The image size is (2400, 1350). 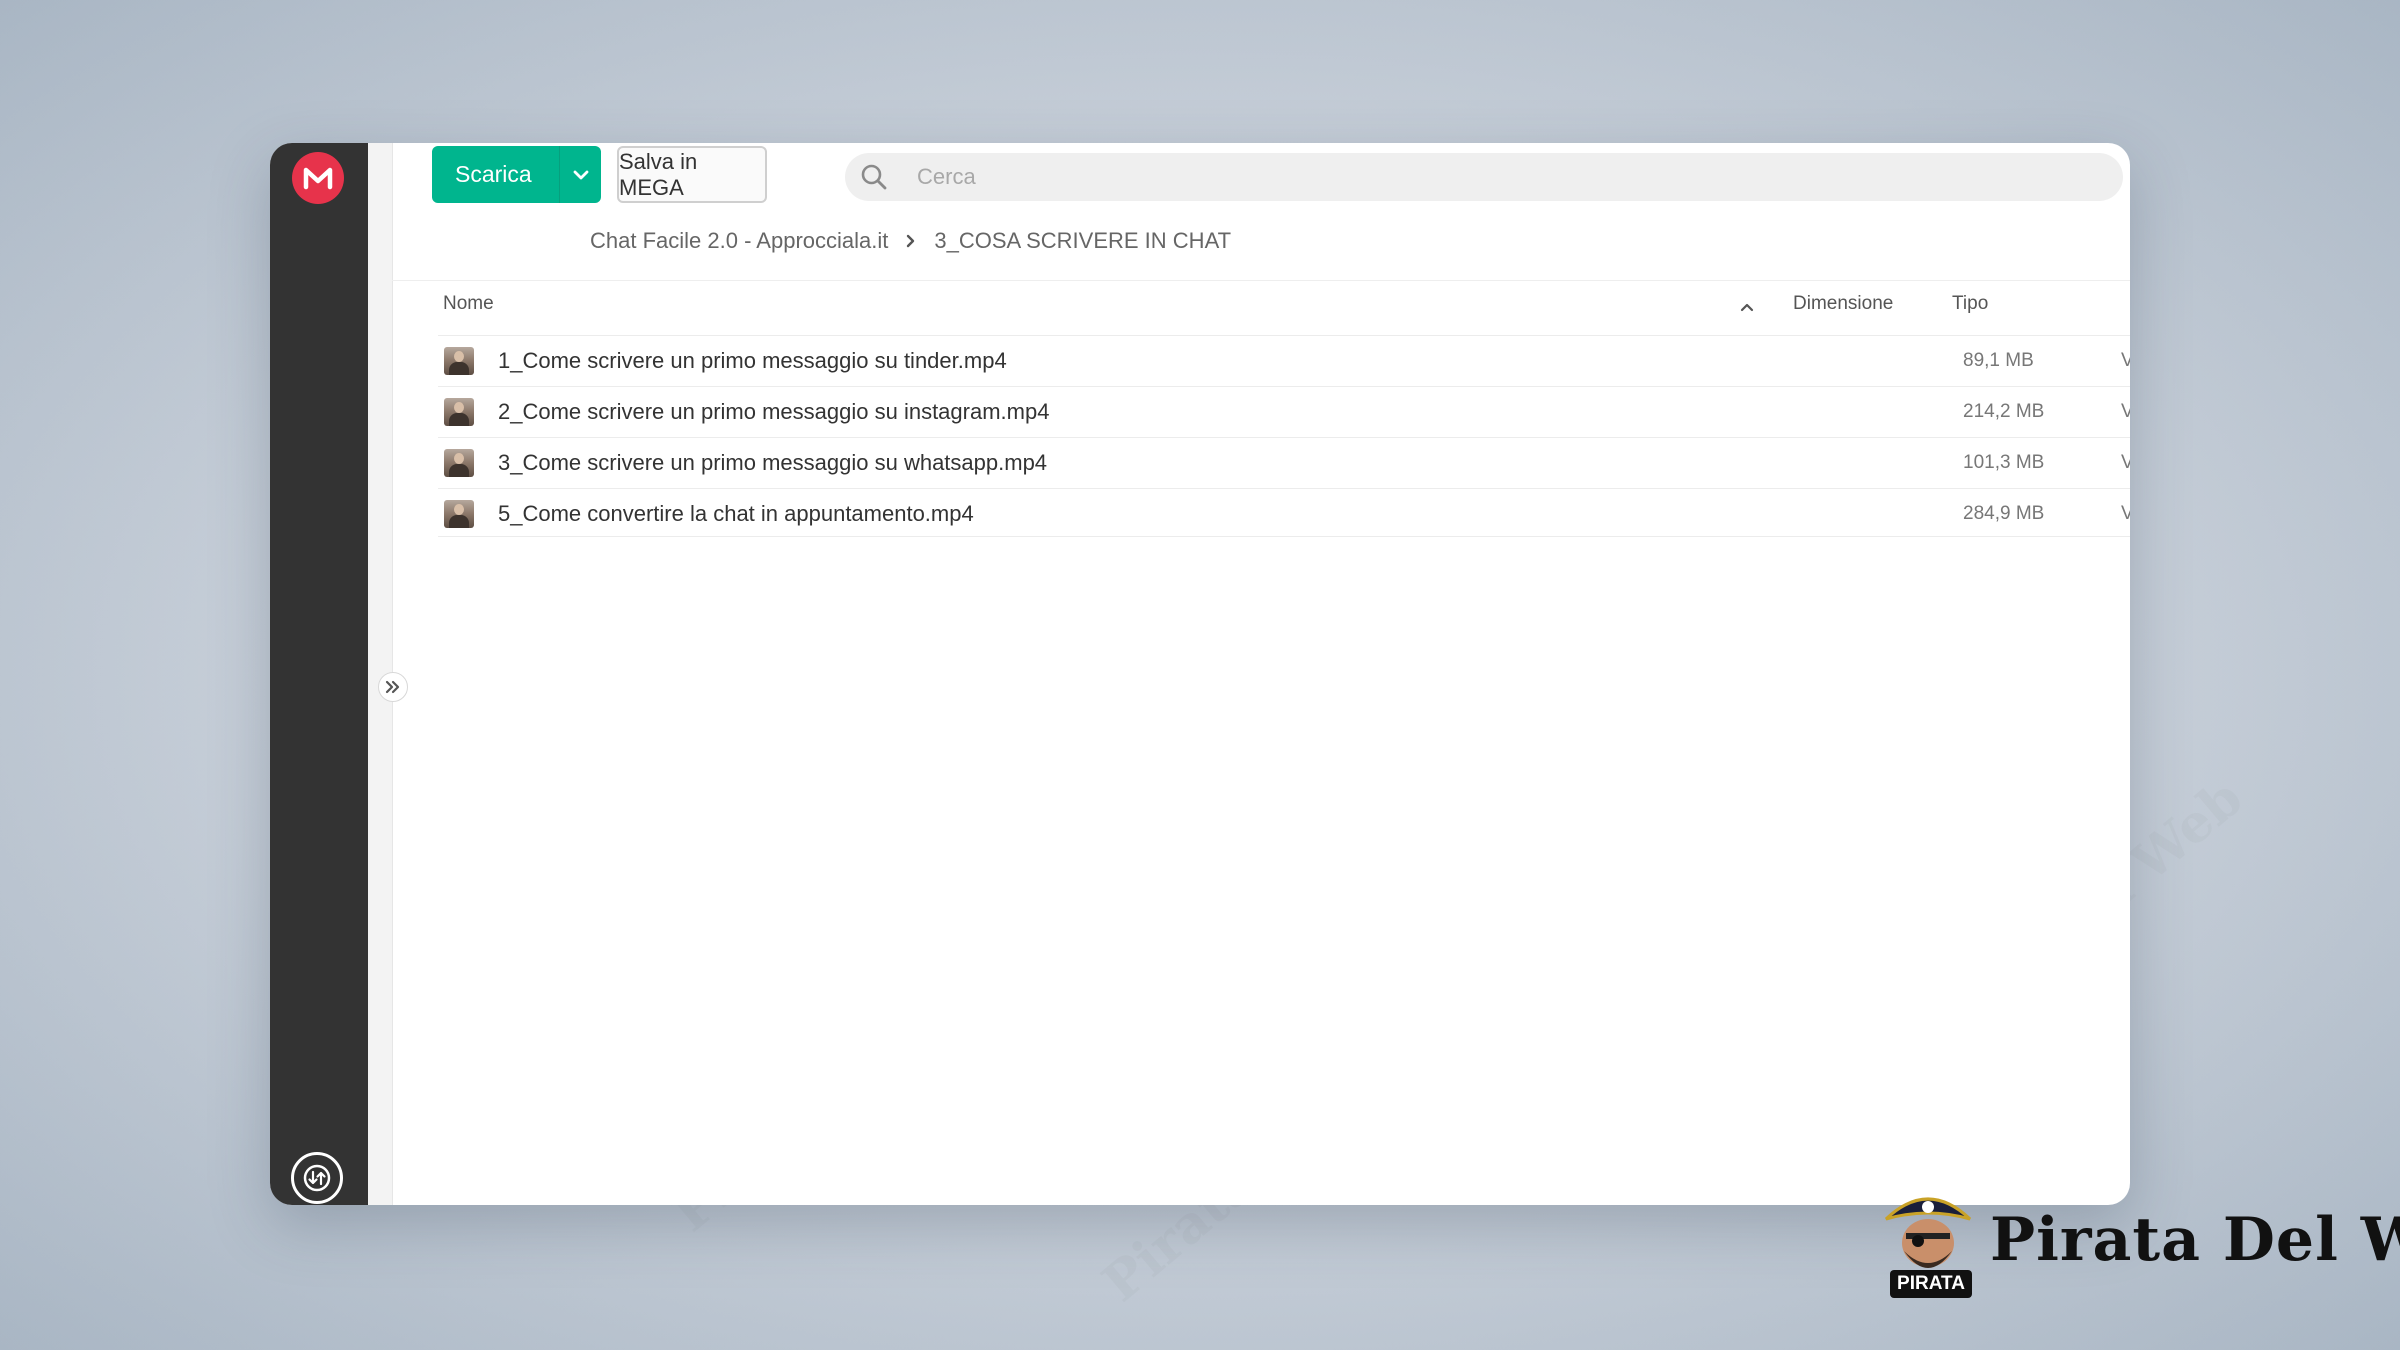 What do you see at coordinates (1284, 536) in the screenshot?
I see `table-bottom-divider` at bounding box center [1284, 536].